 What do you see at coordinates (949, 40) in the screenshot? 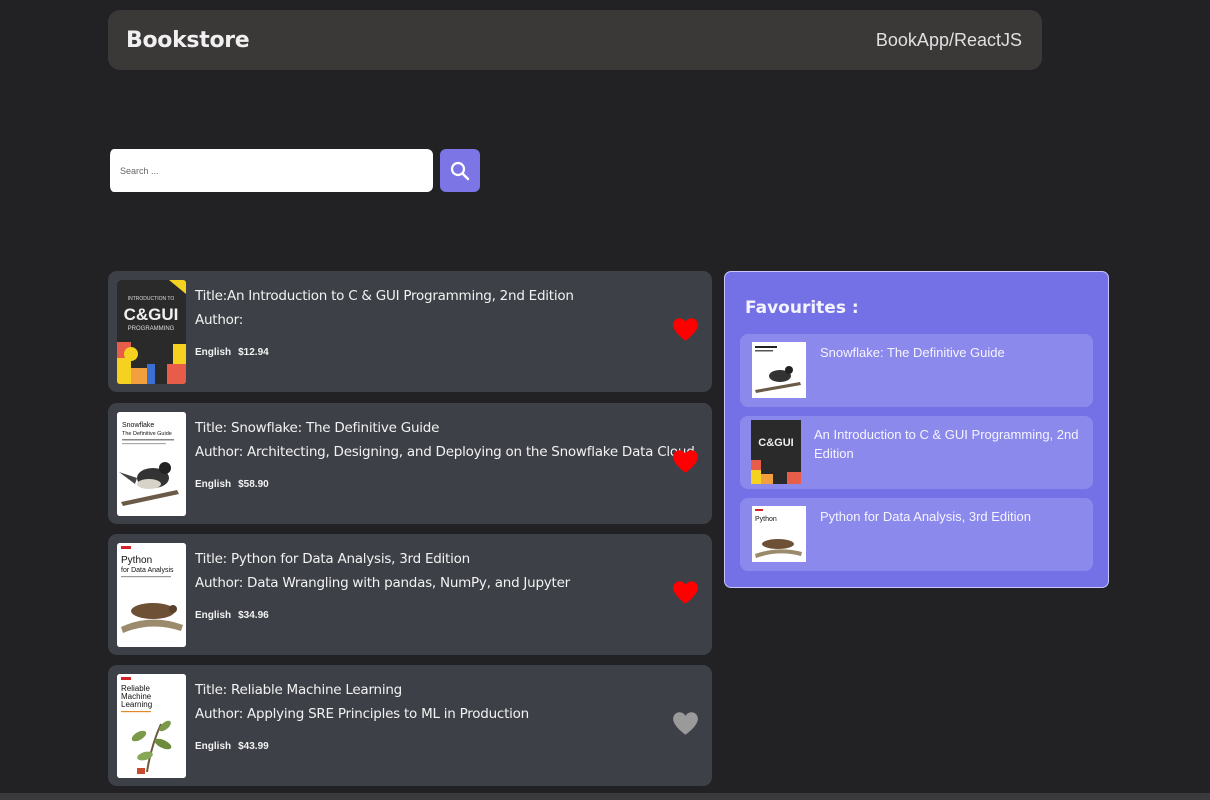
I see `nav-app-label: BookApp/ReactJS` at bounding box center [949, 40].